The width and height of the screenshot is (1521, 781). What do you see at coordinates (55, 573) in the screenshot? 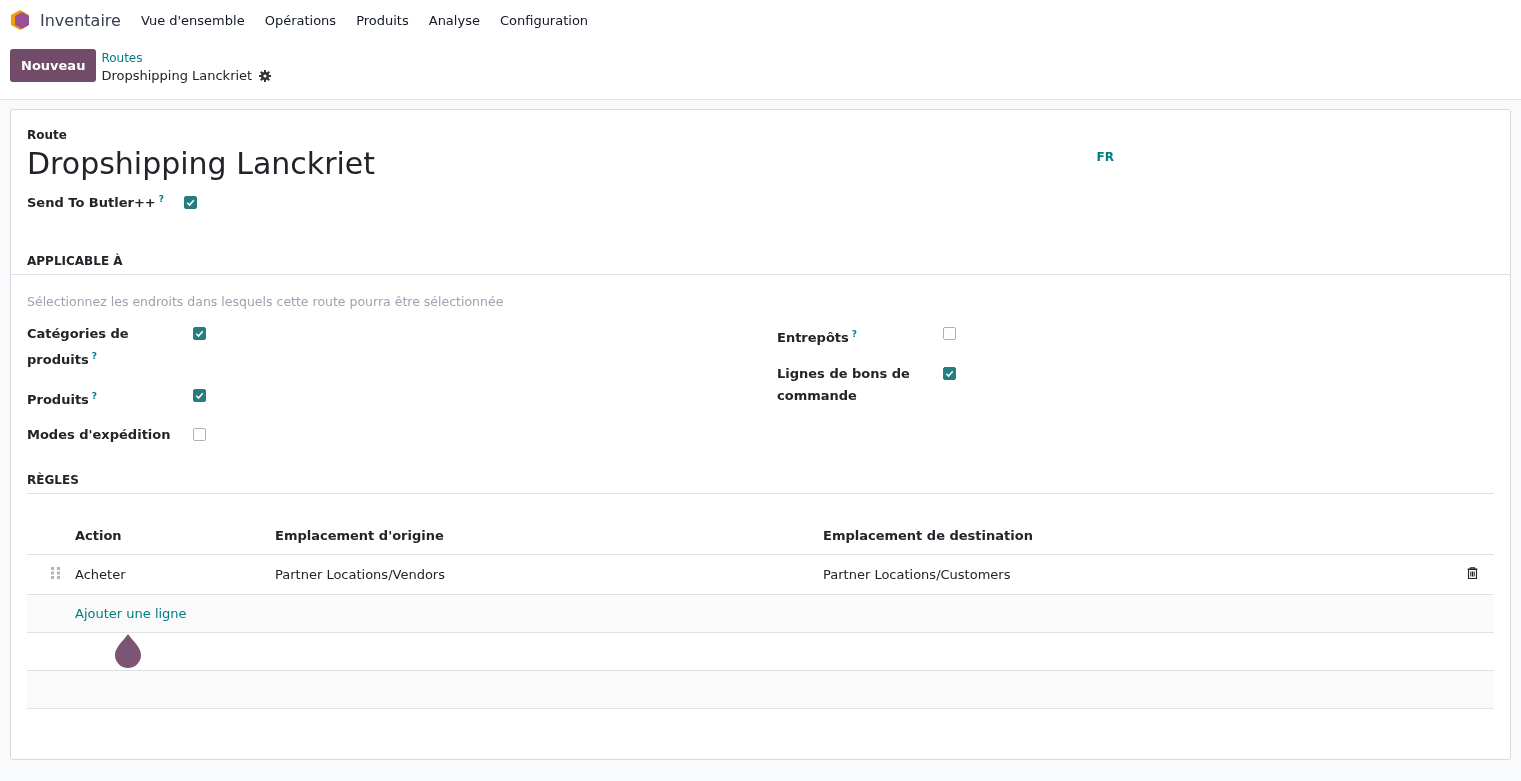
I see `drag-handle-icon` at bounding box center [55, 573].